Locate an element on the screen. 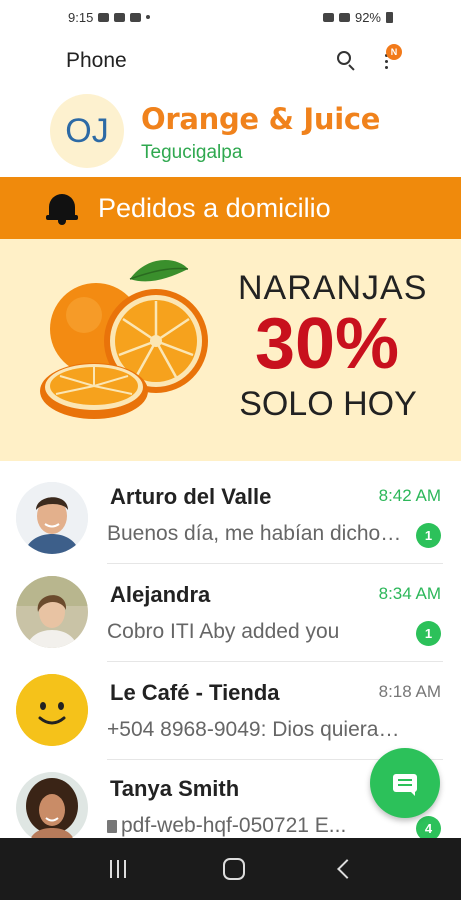 The image size is (461, 900). chat-name: Tanya Smith is located at coordinates (175, 788).